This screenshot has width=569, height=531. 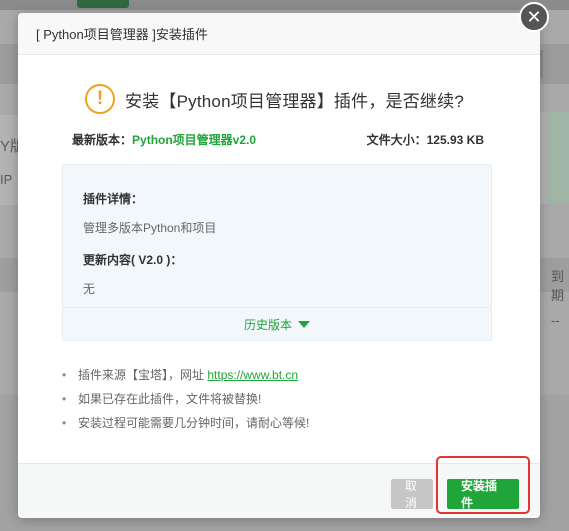 What do you see at coordinates (150, 228) in the screenshot?
I see `plugin-details-text: 管理多版本Python和项目` at bounding box center [150, 228].